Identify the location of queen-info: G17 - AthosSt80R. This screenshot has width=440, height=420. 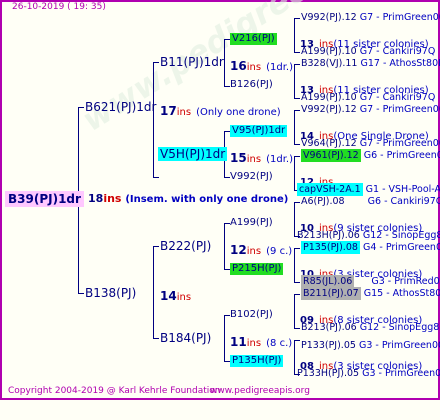
(400, 63).